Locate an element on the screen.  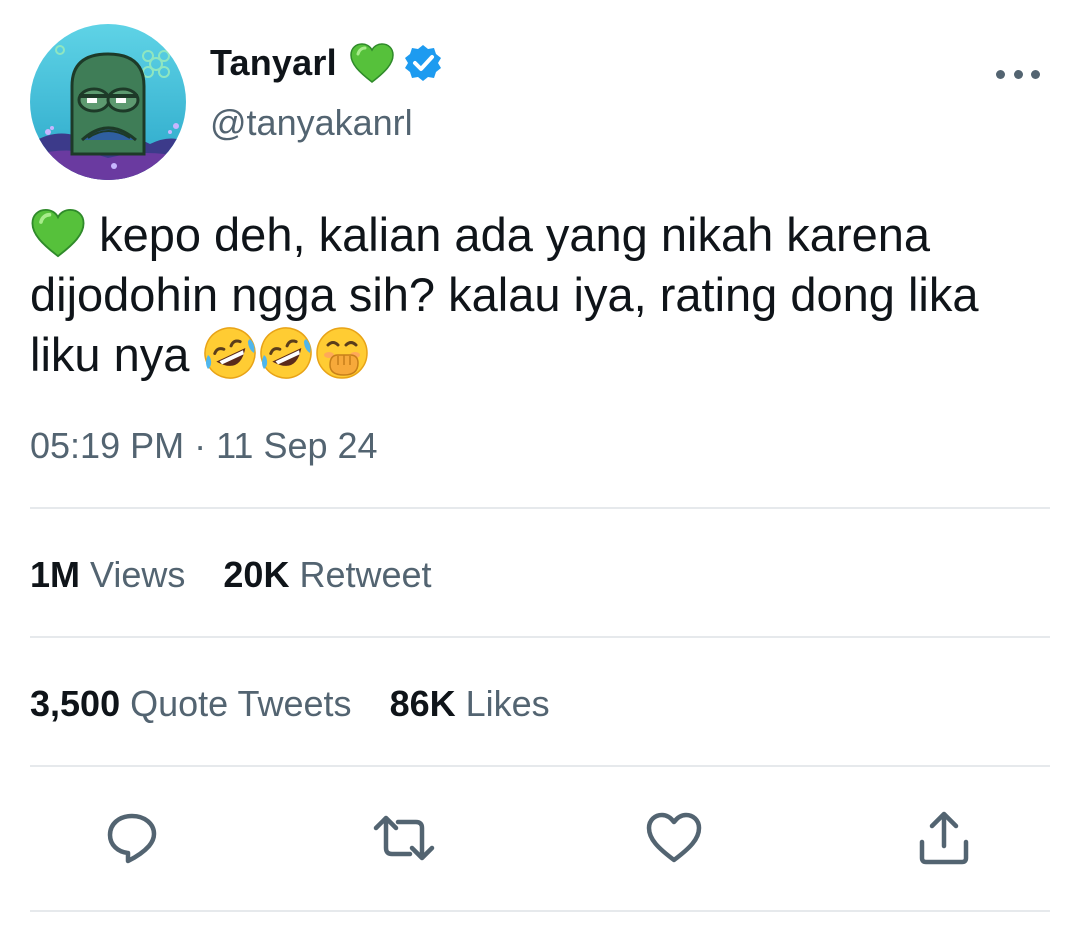
hand-over-mouth-icon is located at coordinates (342, 353).